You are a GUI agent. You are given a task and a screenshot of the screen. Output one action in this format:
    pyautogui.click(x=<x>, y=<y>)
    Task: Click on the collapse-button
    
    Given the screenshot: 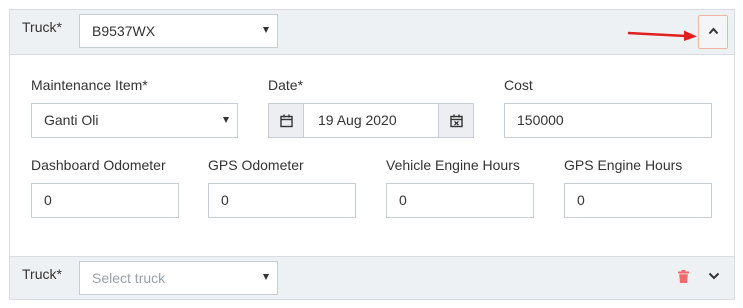 What is the action you would take?
    pyautogui.click(x=713, y=32)
    